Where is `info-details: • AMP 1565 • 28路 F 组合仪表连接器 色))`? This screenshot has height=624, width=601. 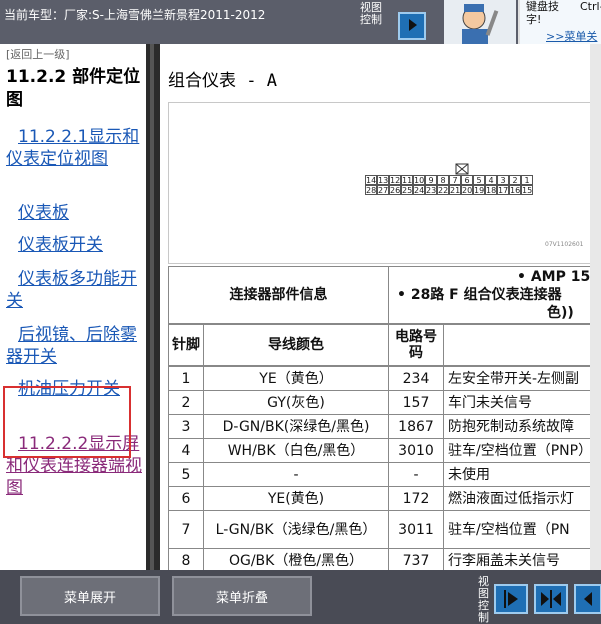 info-details: • AMP 1565 • 28路 F 组合仪表连接器 色)) is located at coordinates (494, 295).